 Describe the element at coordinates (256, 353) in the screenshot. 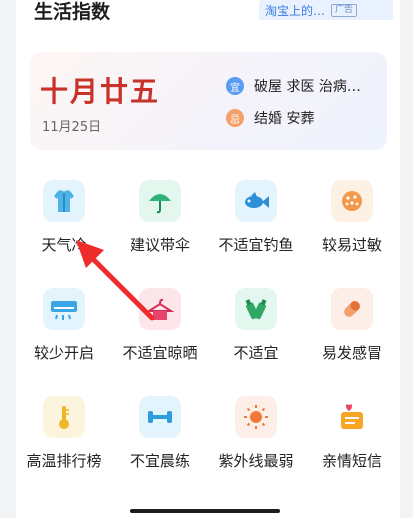

I see `index-label: 不适宜` at that location.